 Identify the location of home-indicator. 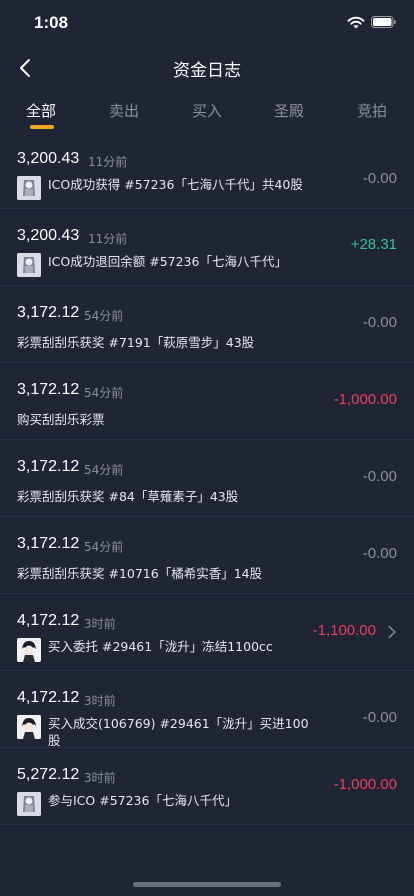
(207, 884).